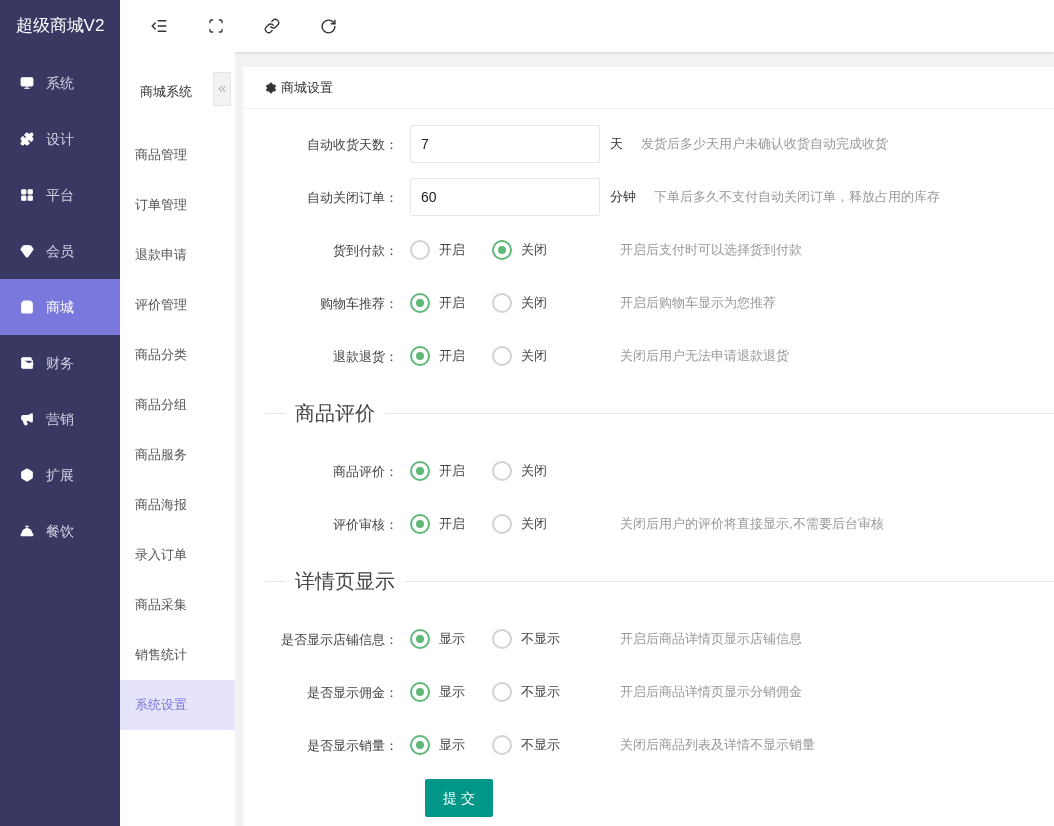 This screenshot has height=826, width=1054. Describe the element at coordinates (60, 83) in the screenshot. I see `nav-item: 系统` at that location.